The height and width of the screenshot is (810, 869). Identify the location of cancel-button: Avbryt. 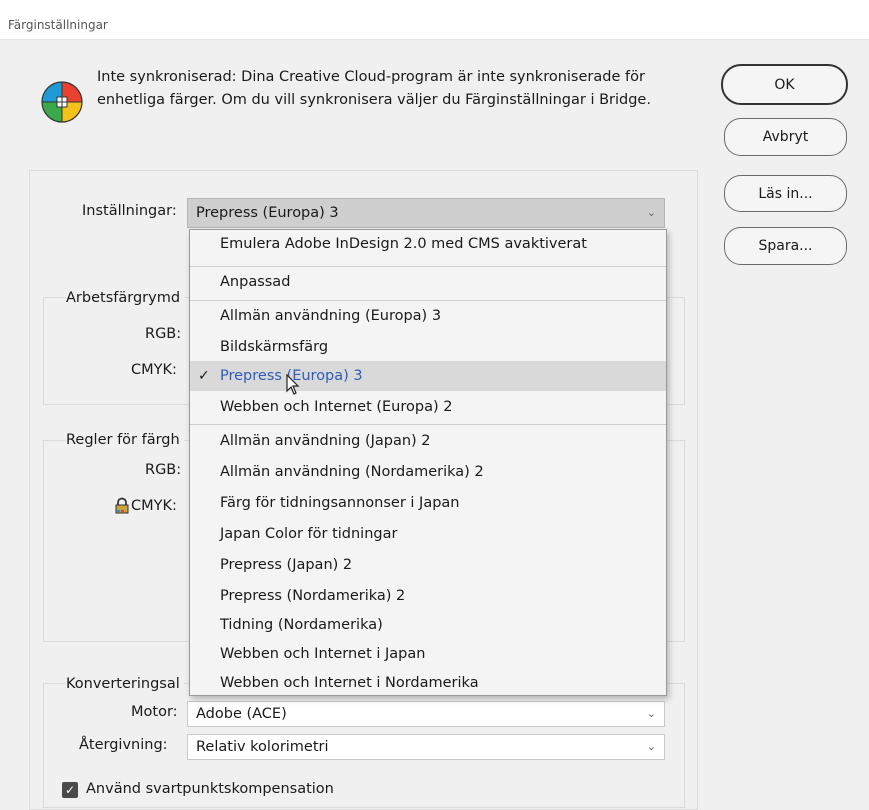
(785, 137).